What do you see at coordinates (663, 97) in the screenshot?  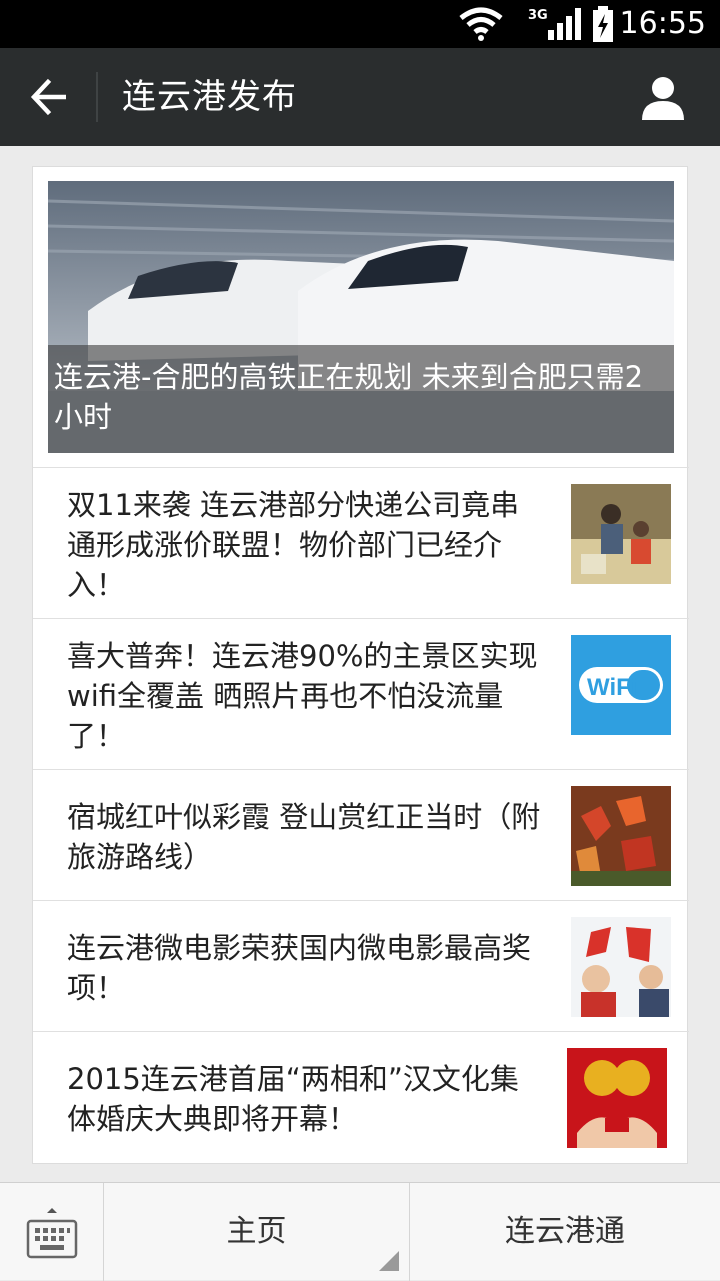 I see `profile-icon` at bounding box center [663, 97].